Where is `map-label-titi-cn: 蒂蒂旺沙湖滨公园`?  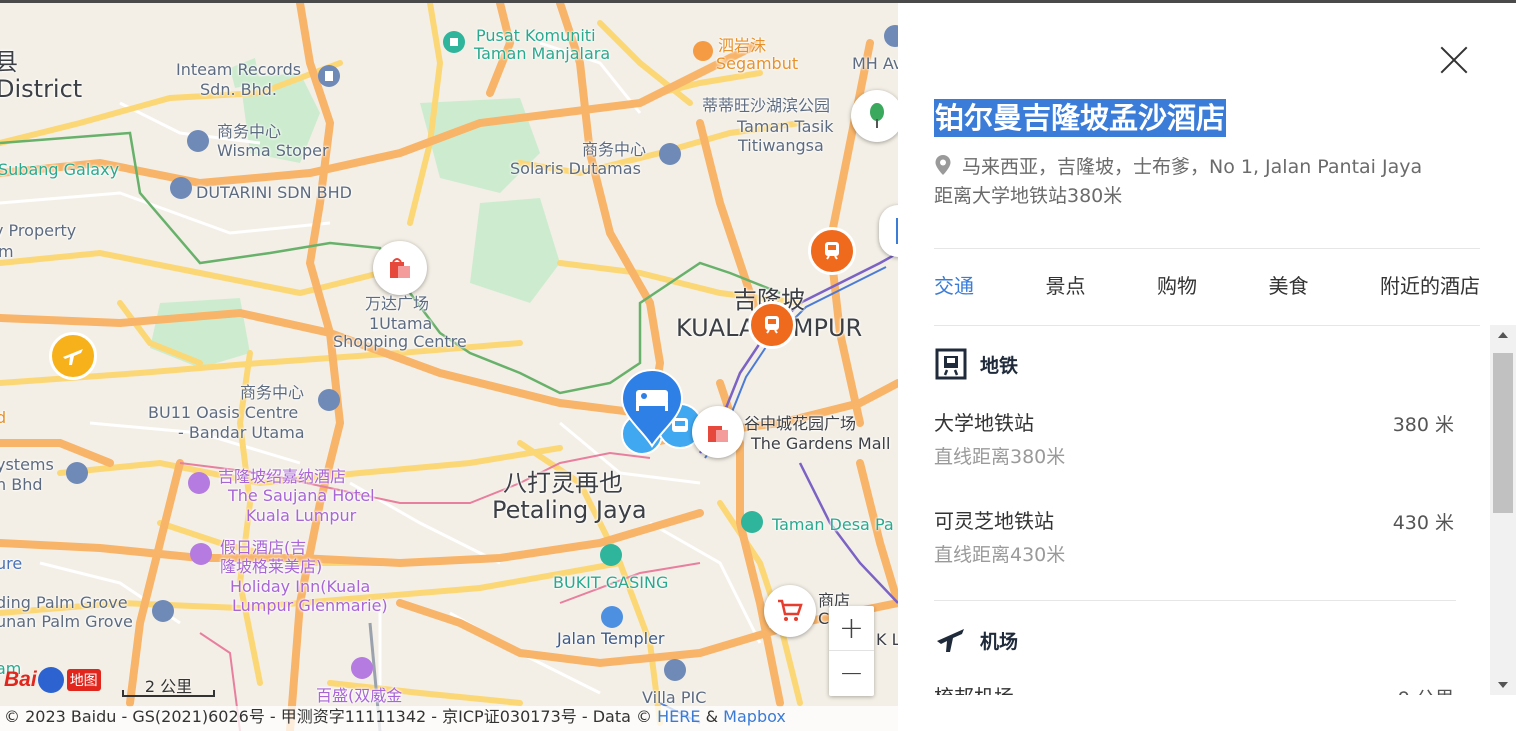
map-label-titi-cn: 蒂蒂旺沙湖滨公园 is located at coordinates (766, 105).